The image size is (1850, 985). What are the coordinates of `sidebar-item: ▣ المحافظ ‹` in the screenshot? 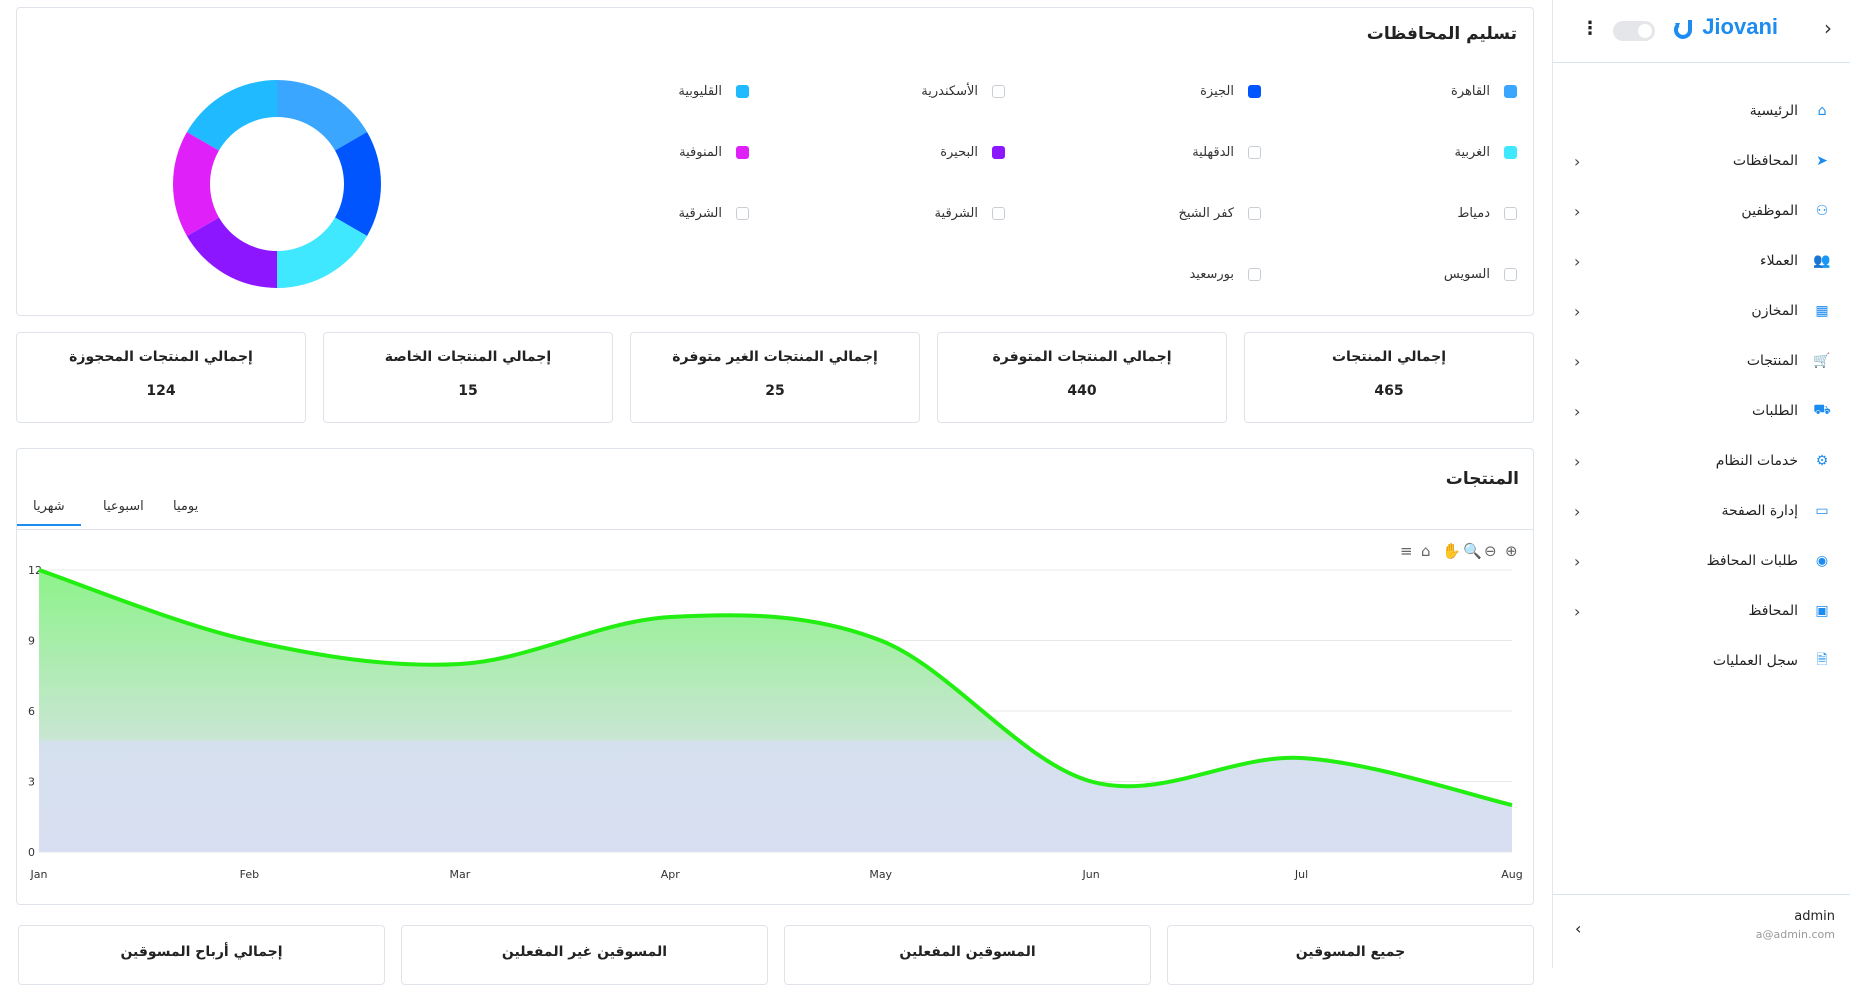 It's located at (1701, 611).